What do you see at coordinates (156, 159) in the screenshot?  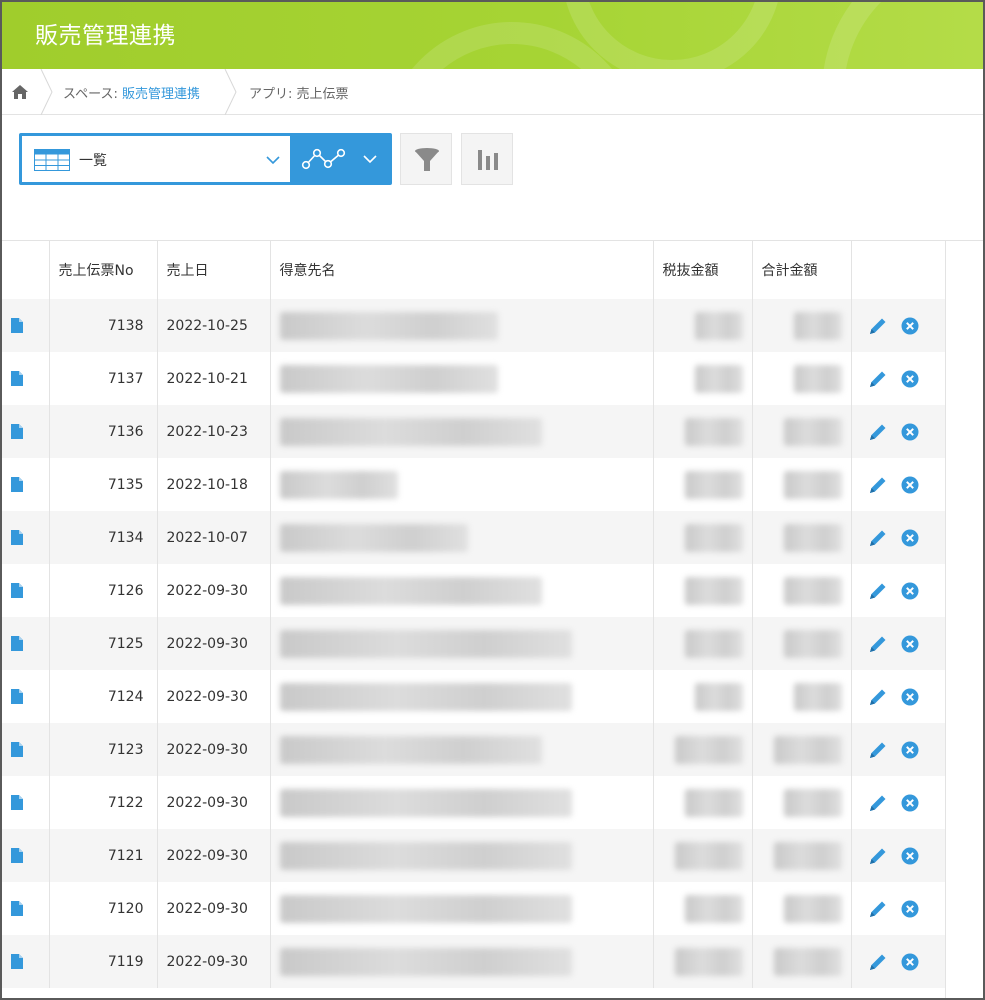 I see `view-dropdown: 一覧` at bounding box center [156, 159].